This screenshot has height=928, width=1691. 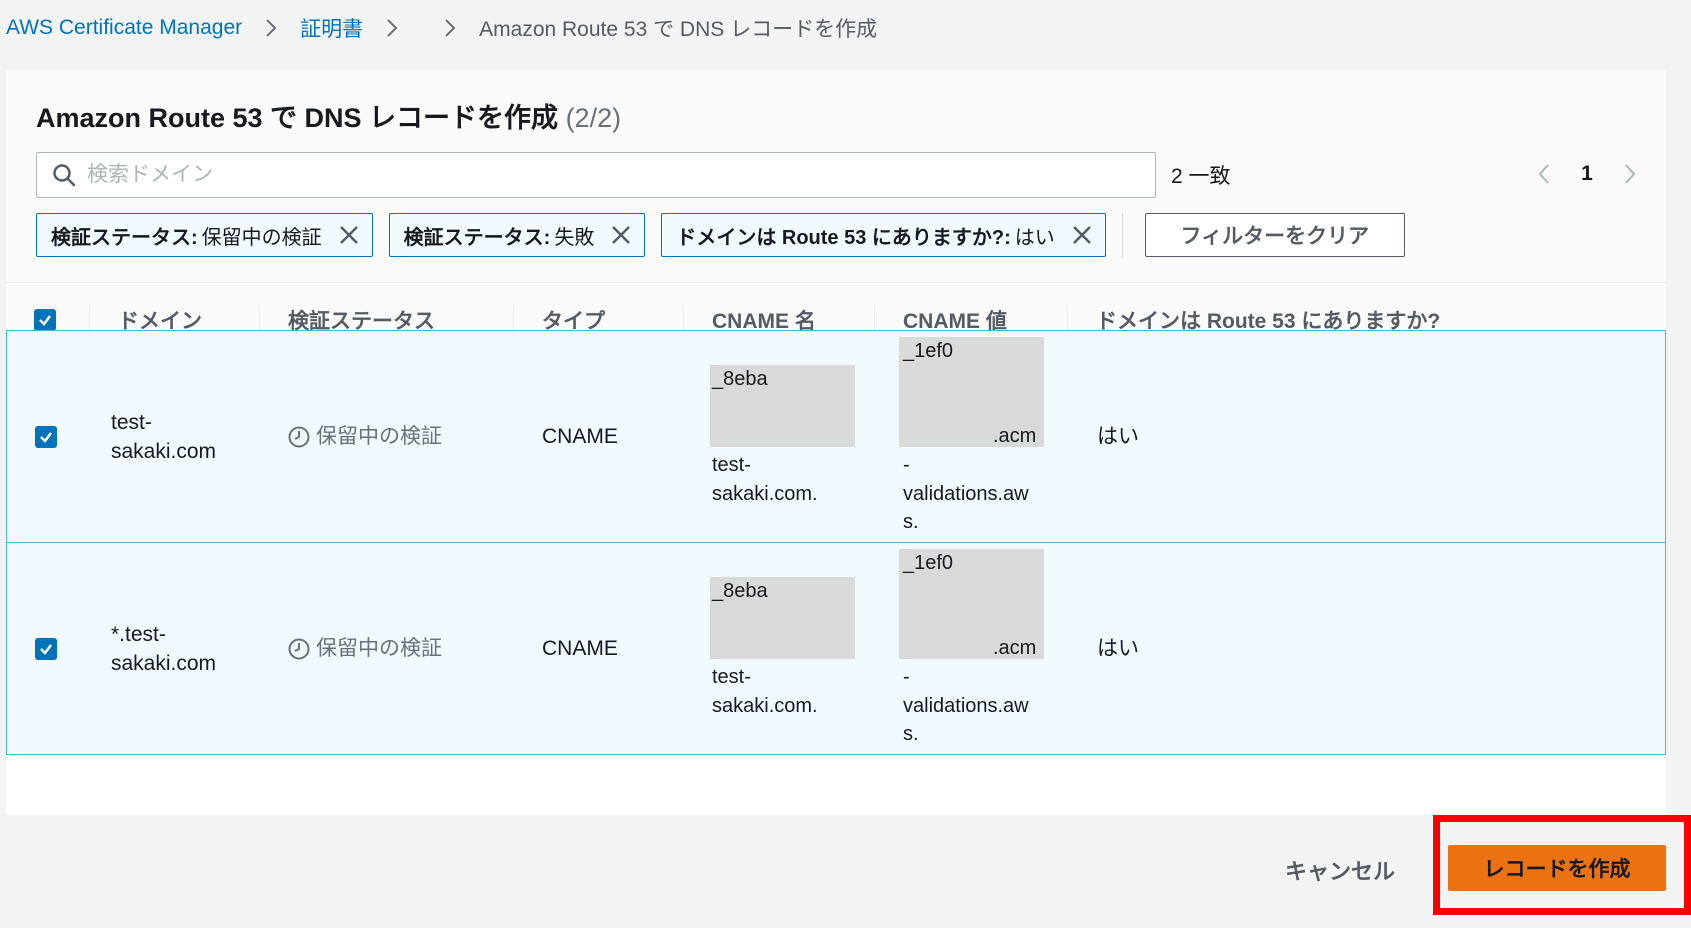 What do you see at coordinates (331, 28) in the screenshot?
I see `breadcrumb-link-certificates: 証明書` at bounding box center [331, 28].